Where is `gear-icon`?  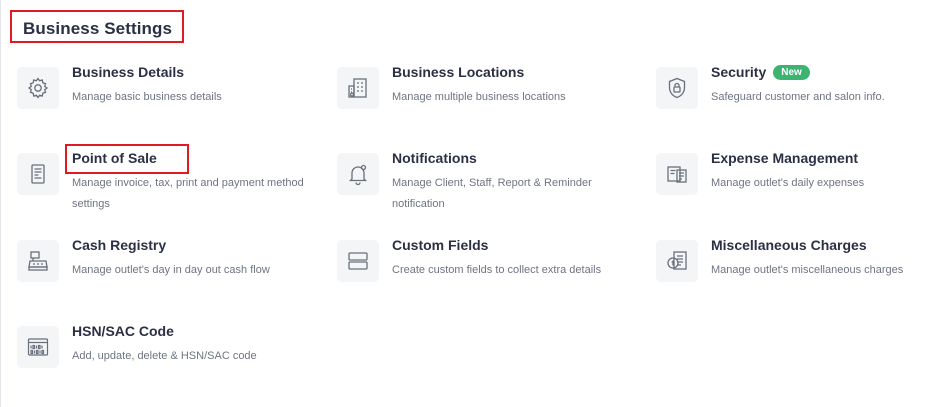
gear-icon is located at coordinates (38, 88).